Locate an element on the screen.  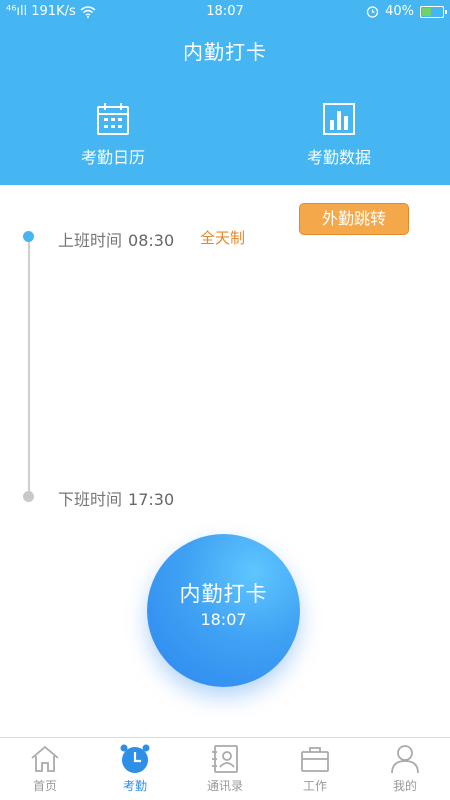
user-icon is located at coordinates (405, 759).